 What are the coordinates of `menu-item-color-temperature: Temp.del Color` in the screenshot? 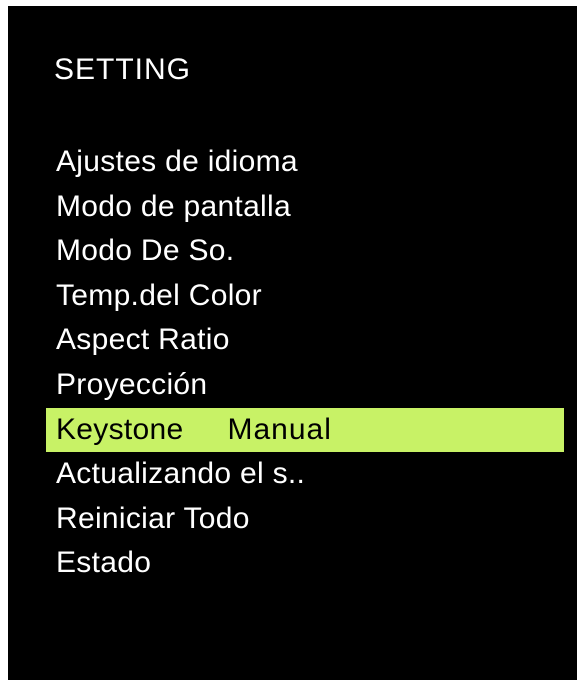 It's located at (305, 296).